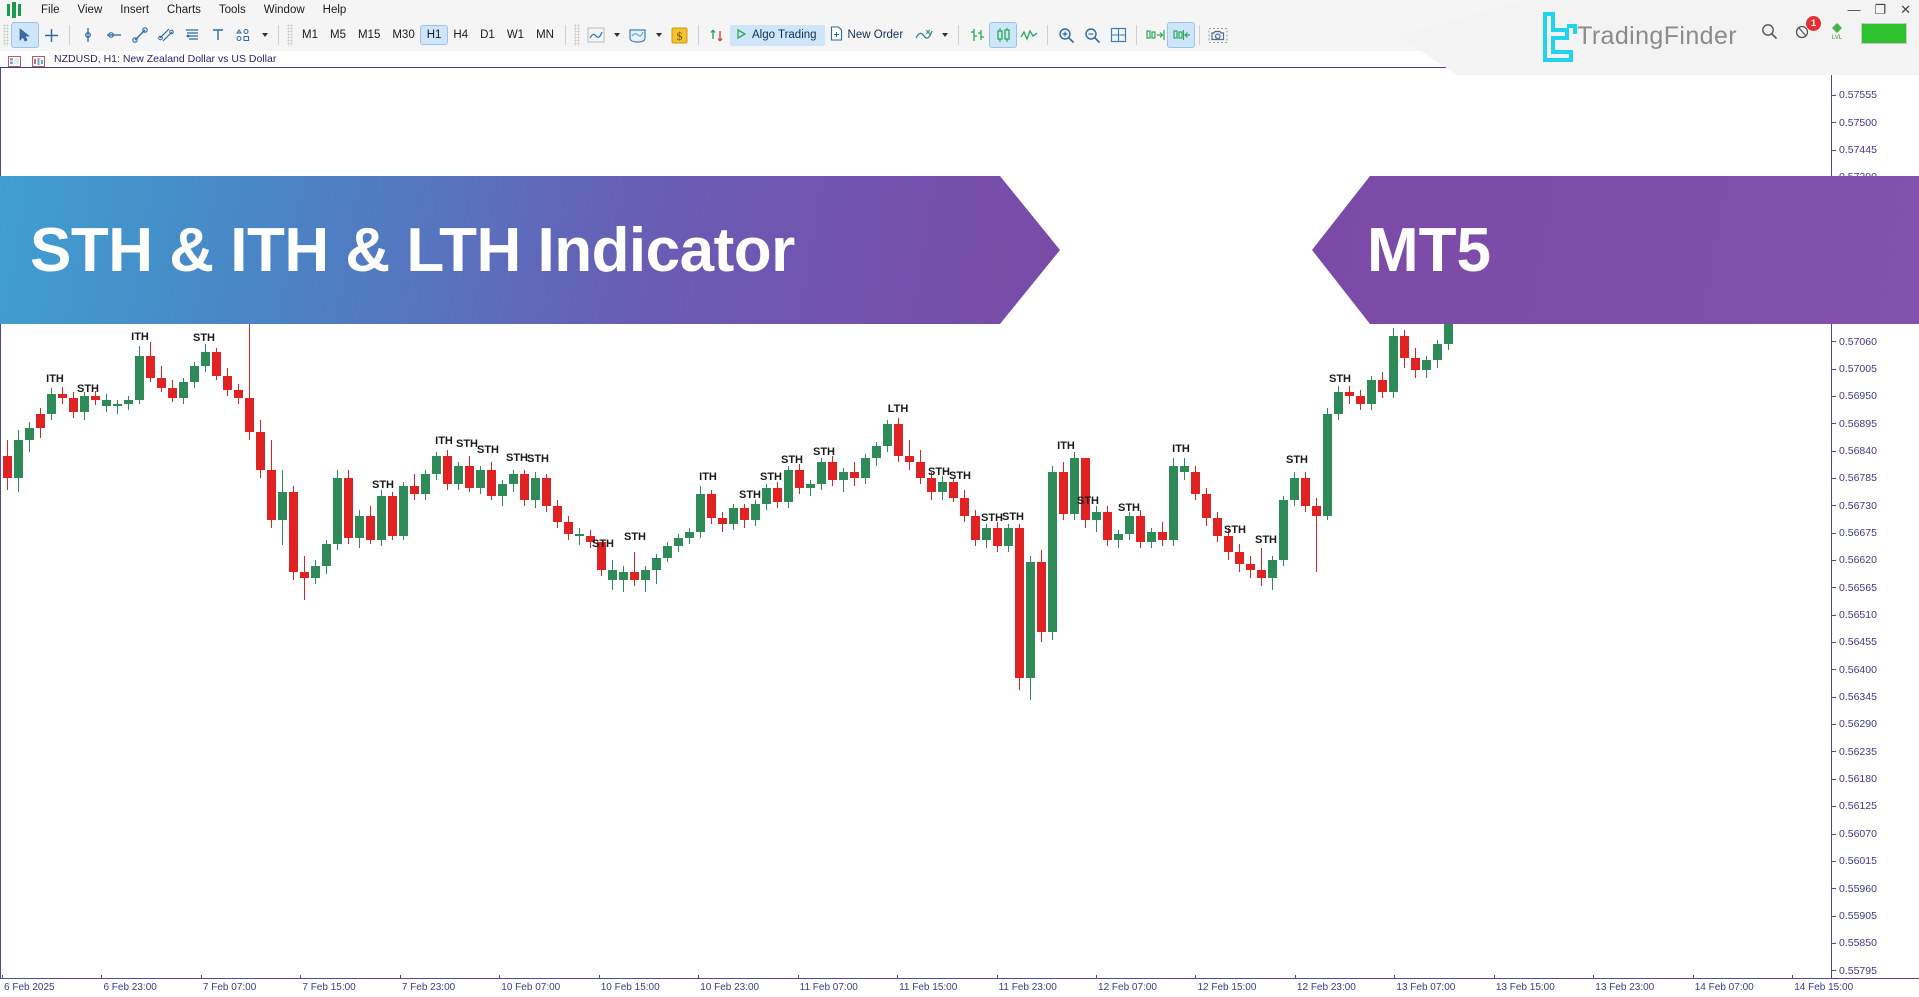 Image resolution: width=1919 pixels, height=997 pixels. Describe the element at coordinates (1854, 779) in the screenshot. I see `price-tick: 0.56180` at that location.